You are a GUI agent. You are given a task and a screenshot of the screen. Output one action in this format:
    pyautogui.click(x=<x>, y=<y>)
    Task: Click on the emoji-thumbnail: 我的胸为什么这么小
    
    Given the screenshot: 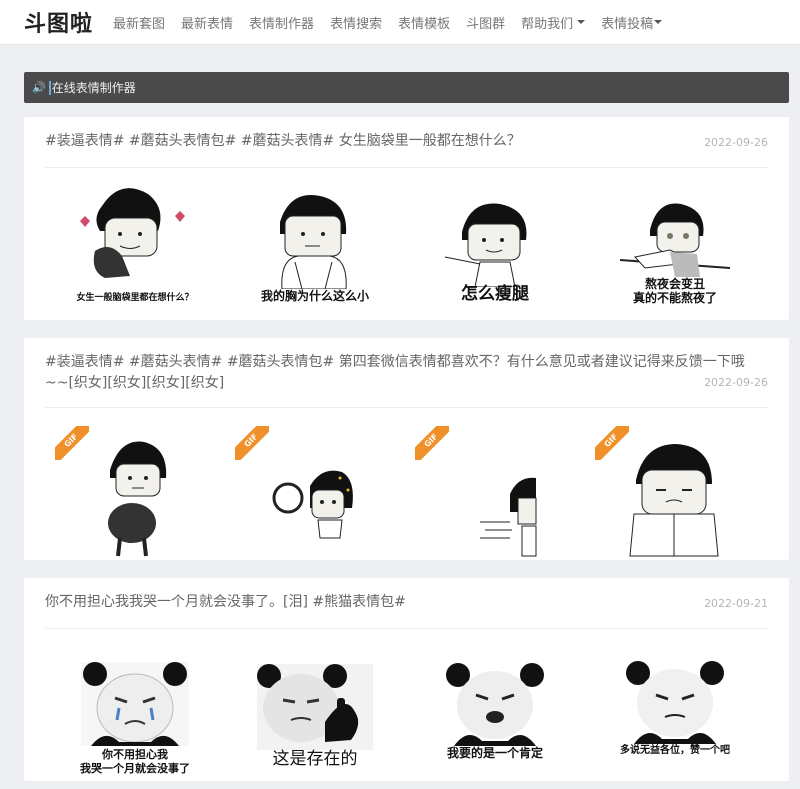 What is the action you would take?
    pyautogui.click(x=315, y=249)
    